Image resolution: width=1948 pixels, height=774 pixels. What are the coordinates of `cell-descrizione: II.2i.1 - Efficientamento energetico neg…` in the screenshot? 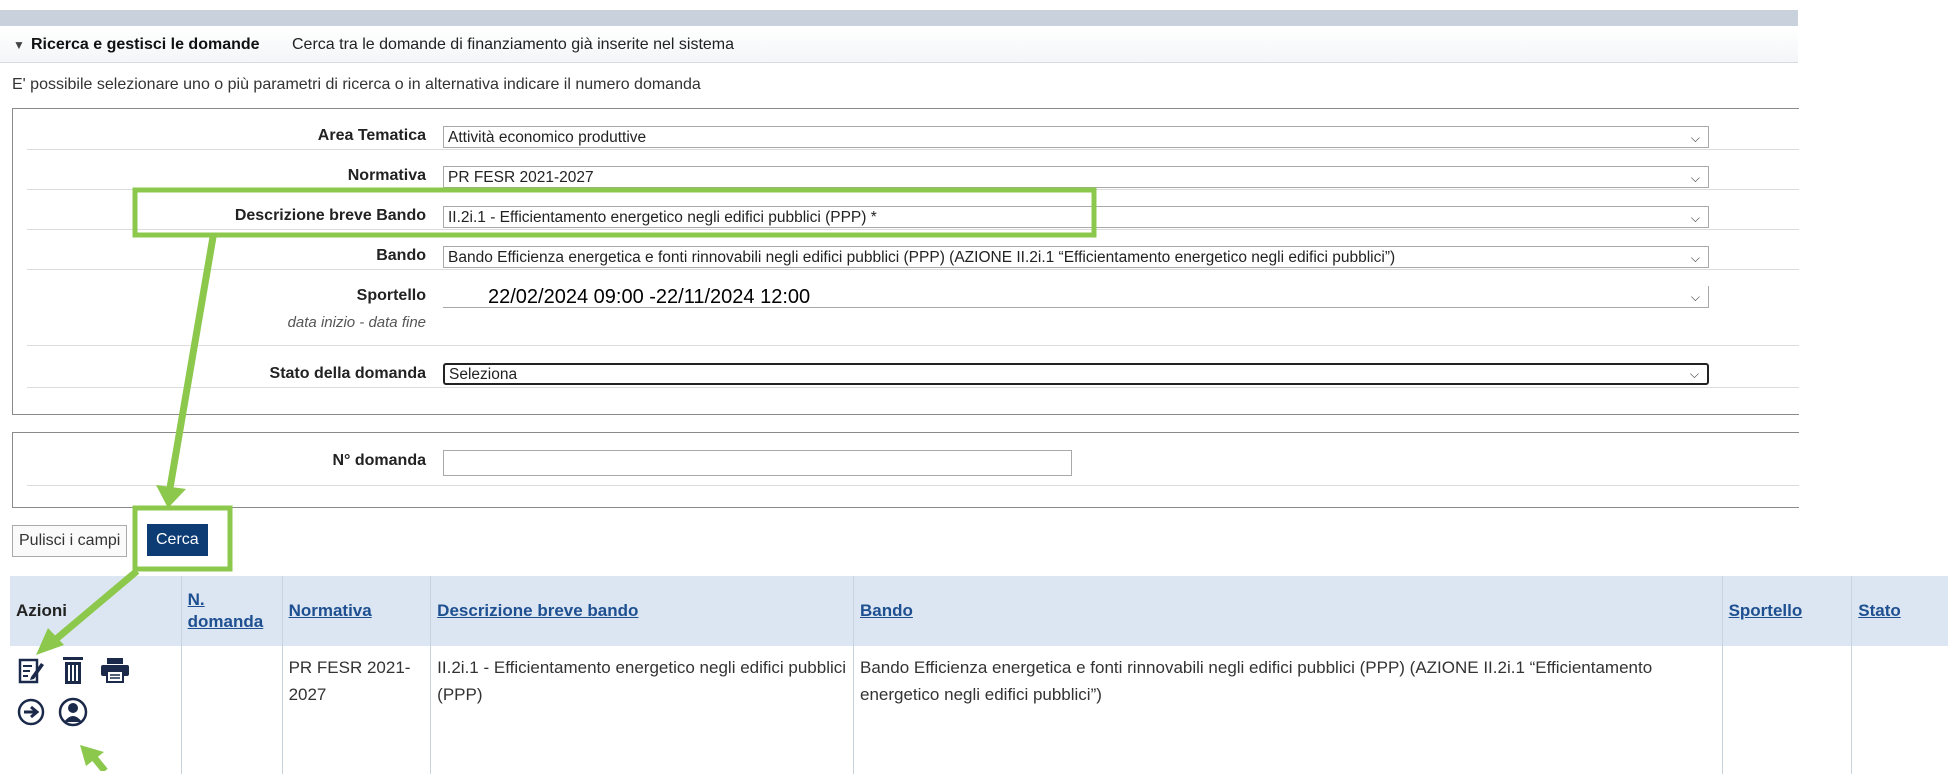 It's located at (642, 710).